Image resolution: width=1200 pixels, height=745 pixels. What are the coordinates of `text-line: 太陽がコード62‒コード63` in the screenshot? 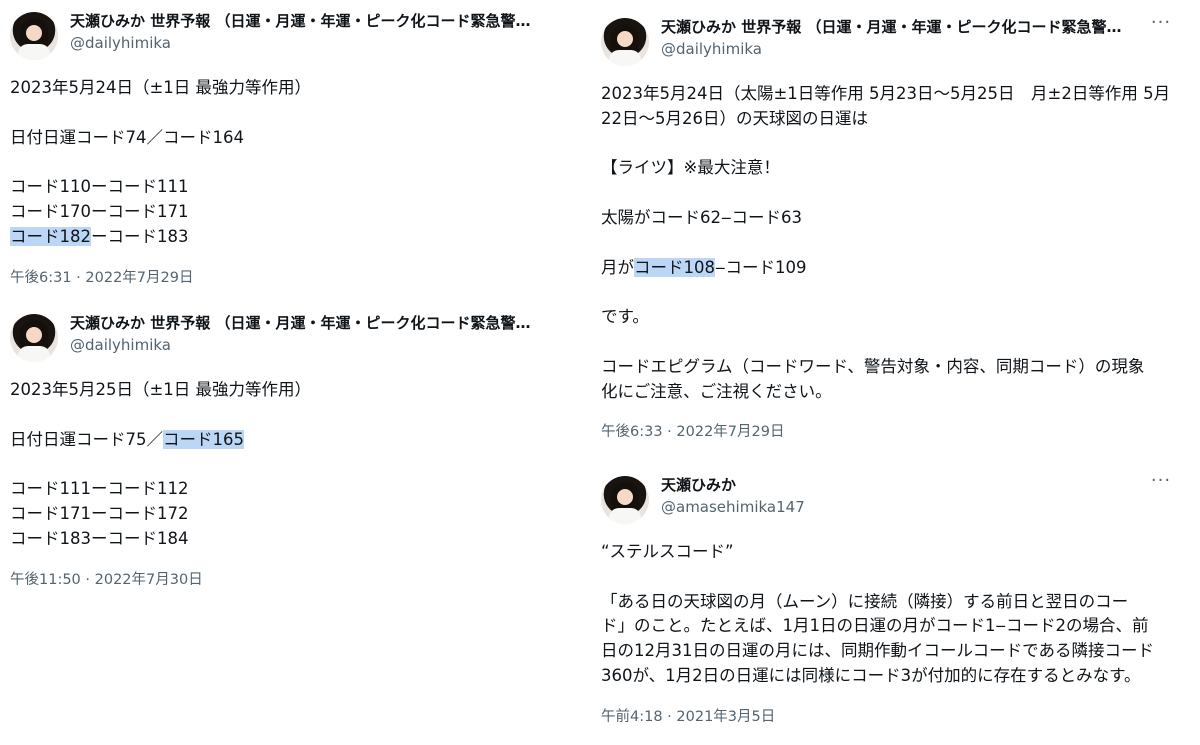 It's located at (701, 217).